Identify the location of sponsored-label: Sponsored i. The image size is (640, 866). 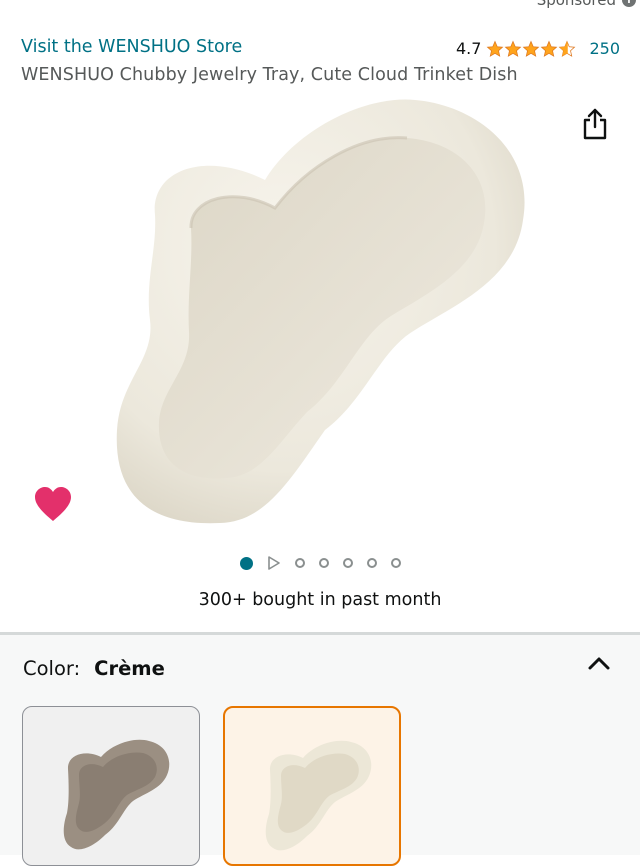
(586, 4).